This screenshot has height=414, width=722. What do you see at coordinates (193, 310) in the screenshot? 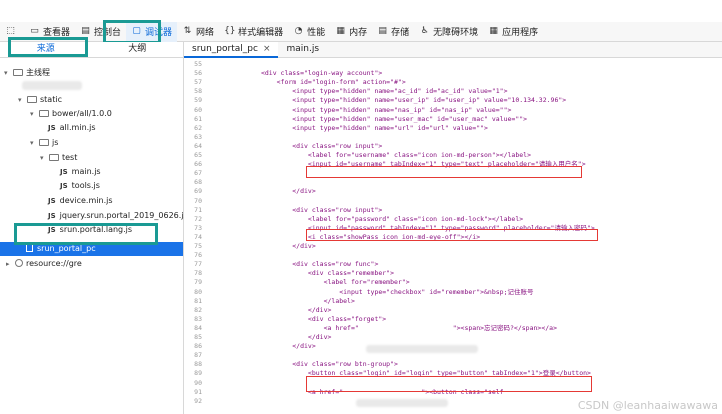
I see `line-number: 82` at bounding box center [193, 310].